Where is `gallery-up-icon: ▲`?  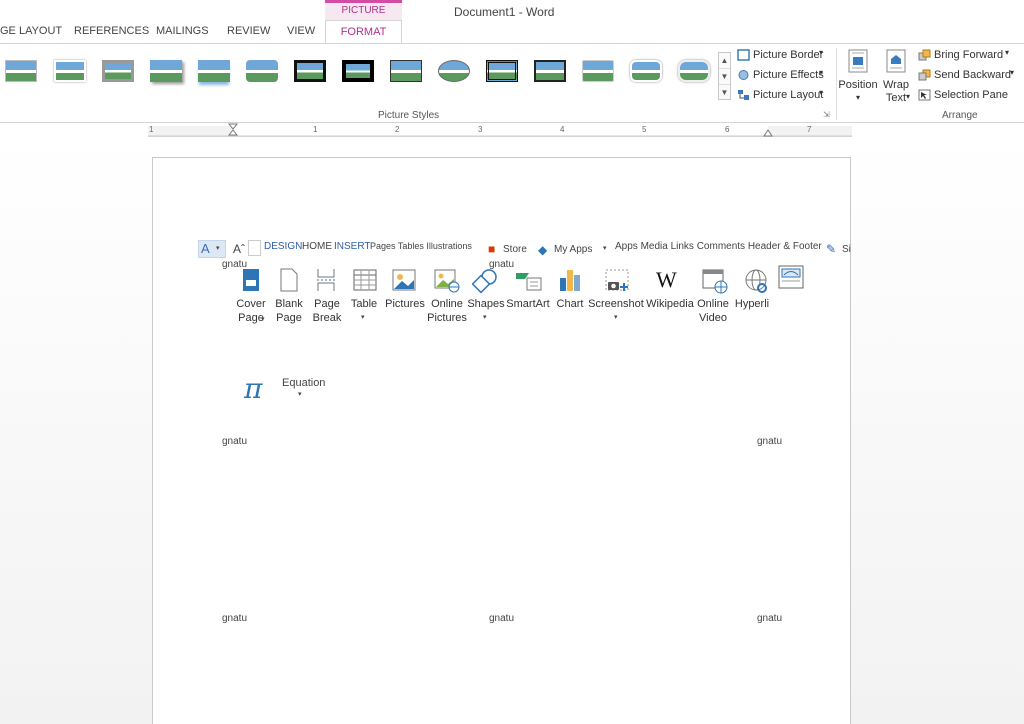
gallery-up-icon: ▲ is located at coordinates (724, 61).